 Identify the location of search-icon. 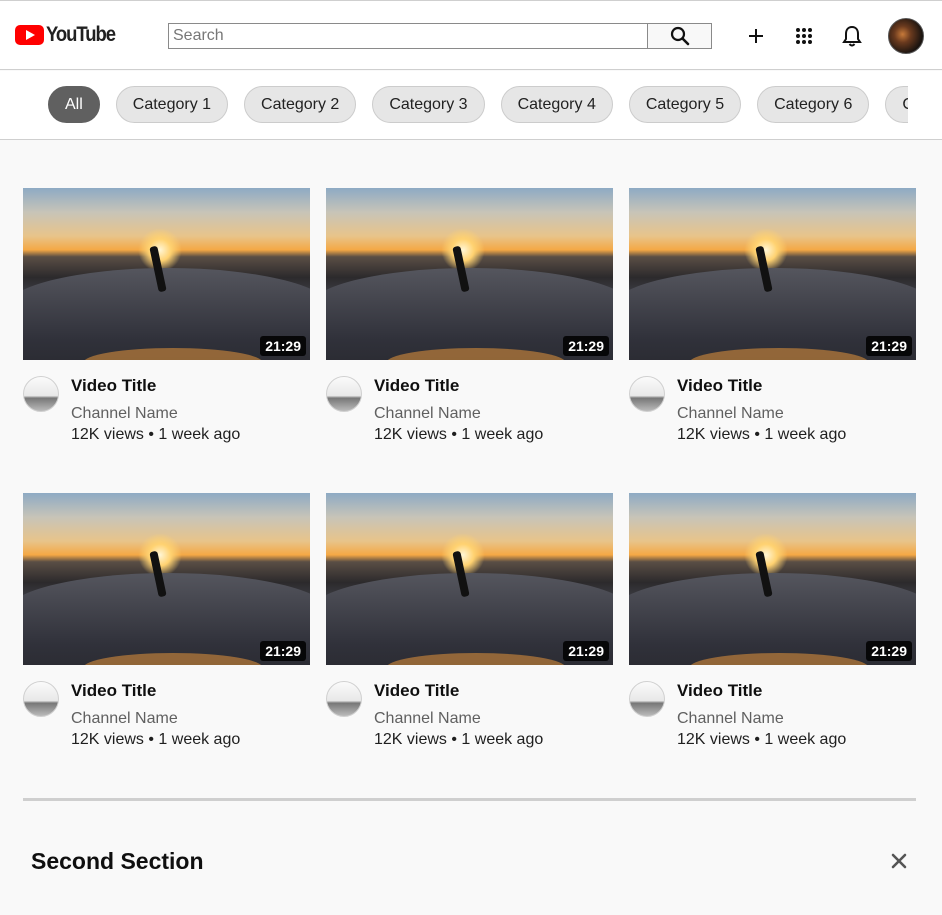
(679, 36).